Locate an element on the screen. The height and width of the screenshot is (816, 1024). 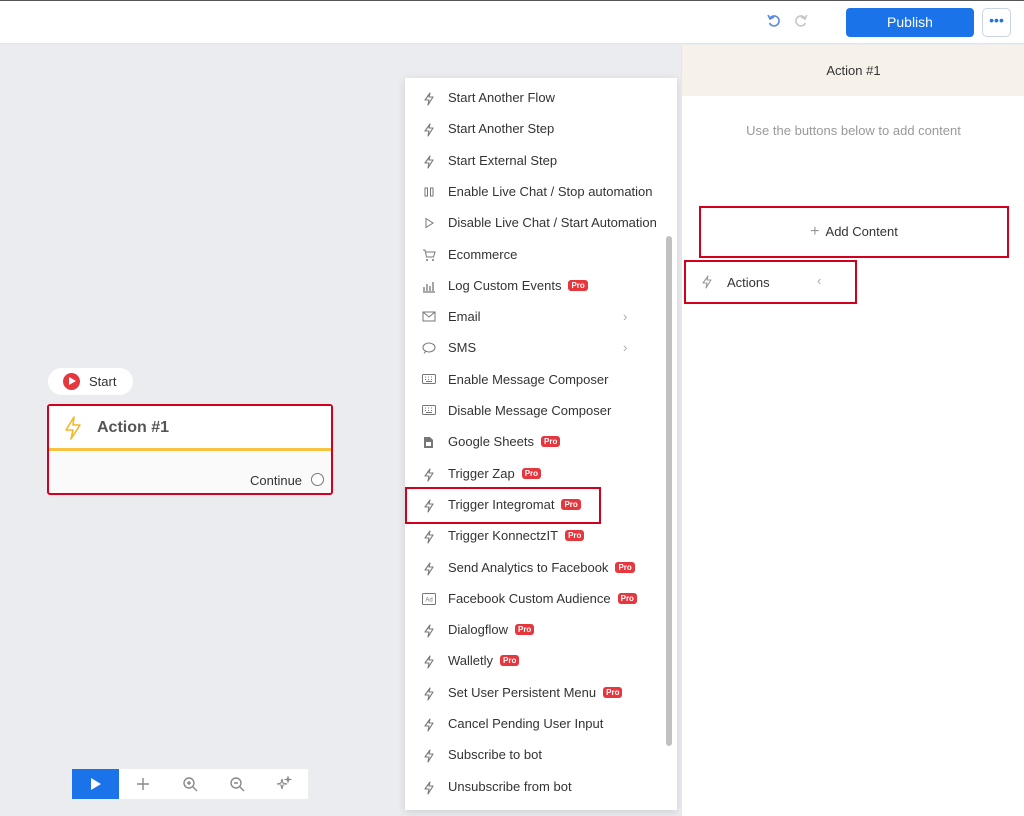
add-node-button is located at coordinates (142, 784).